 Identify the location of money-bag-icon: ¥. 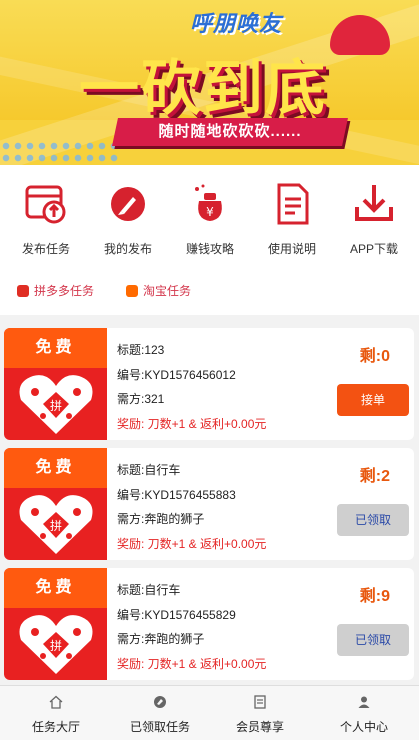
(208, 202).